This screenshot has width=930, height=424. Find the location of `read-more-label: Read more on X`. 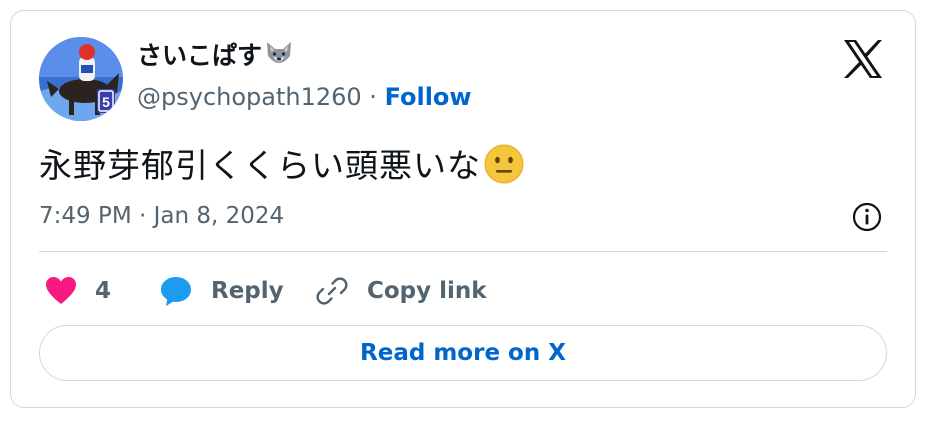

read-more-label: Read more on X is located at coordinates (463, 353).